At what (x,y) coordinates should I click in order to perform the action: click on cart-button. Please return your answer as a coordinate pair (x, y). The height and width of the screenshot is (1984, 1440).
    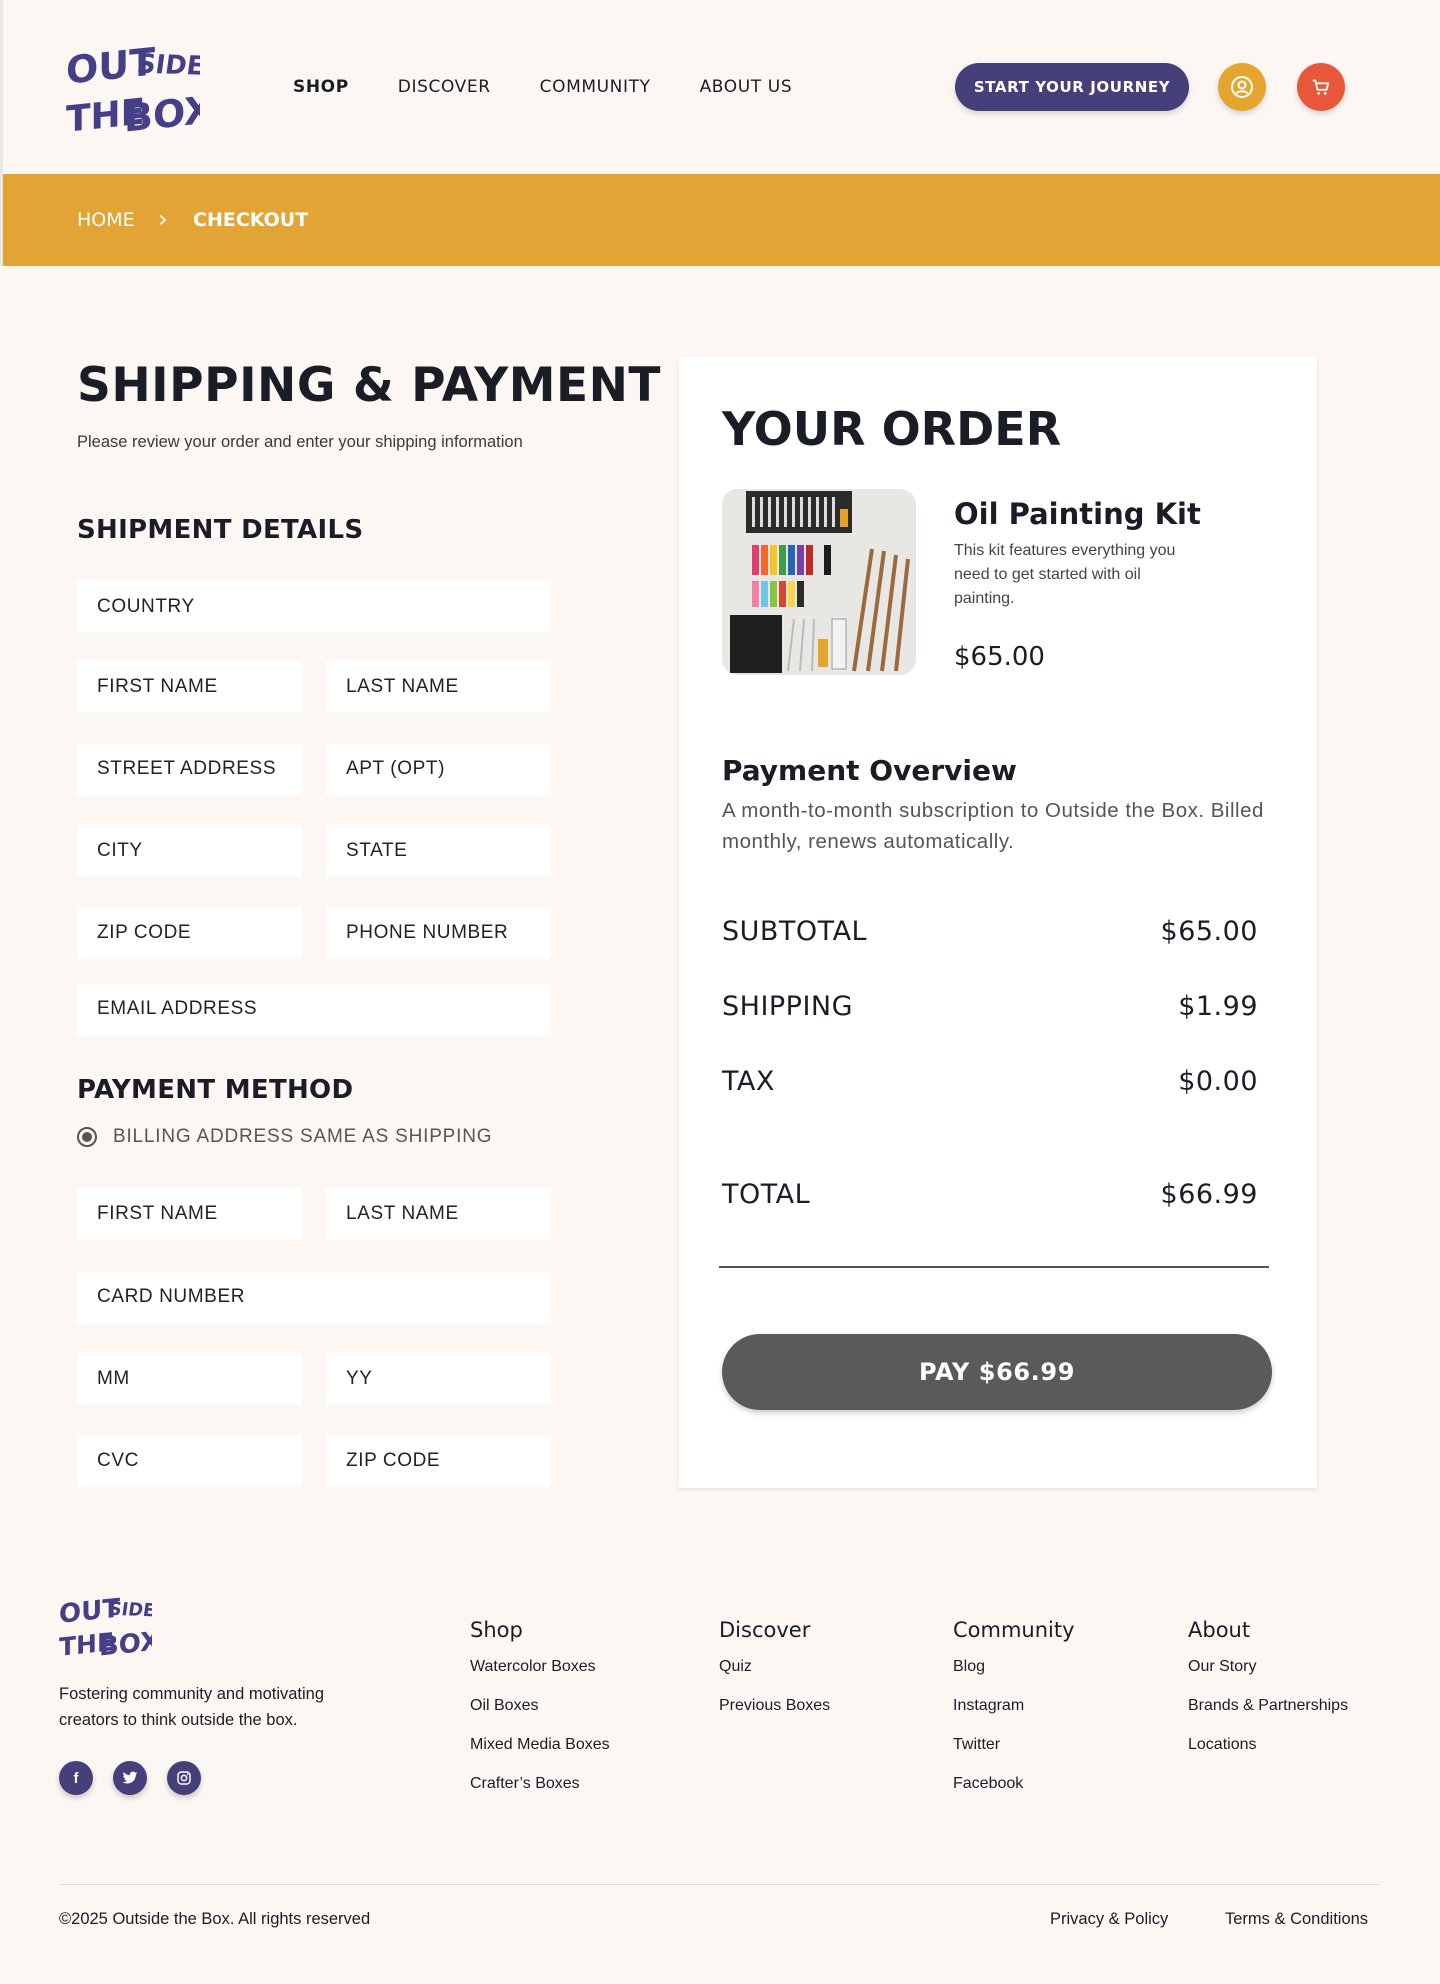
    Looking at the image, I should click on (1321, 87).